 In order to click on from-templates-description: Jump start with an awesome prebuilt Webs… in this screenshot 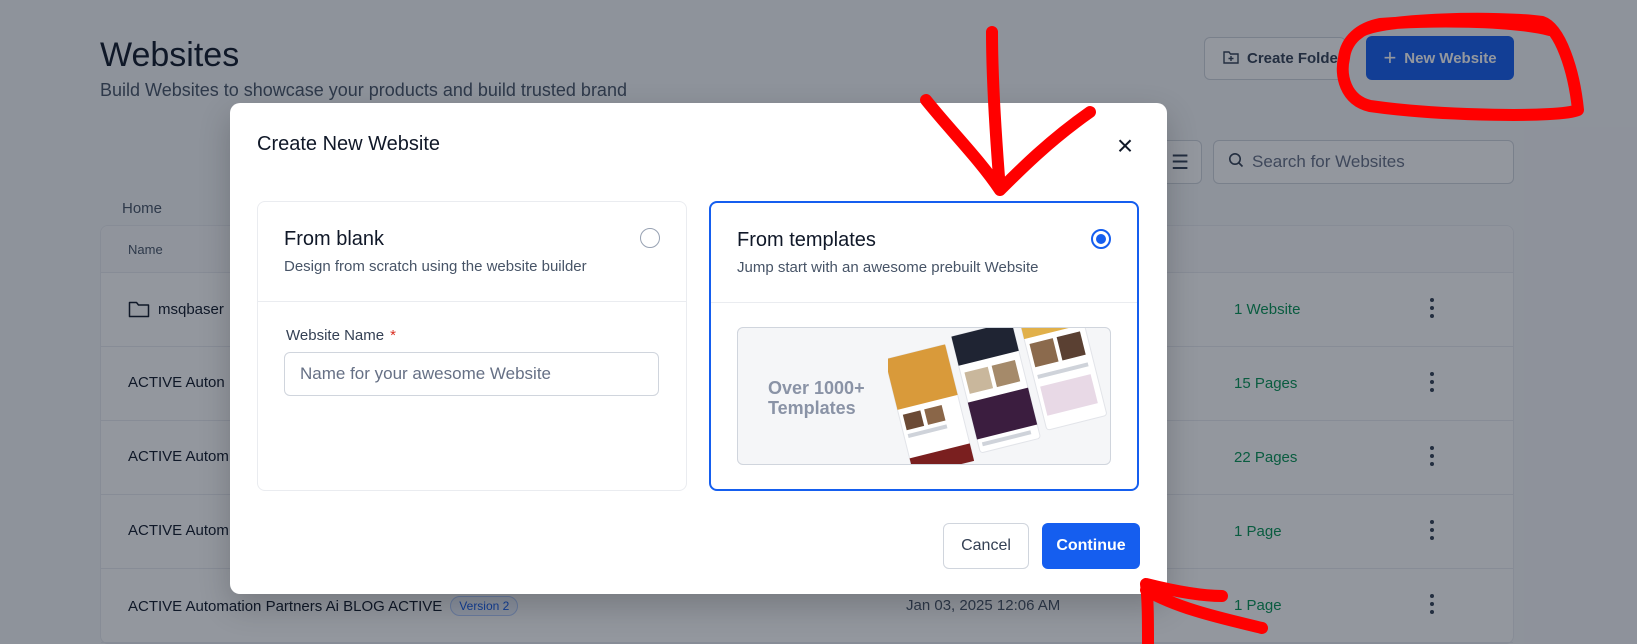, I will do `click(888, 267)`.